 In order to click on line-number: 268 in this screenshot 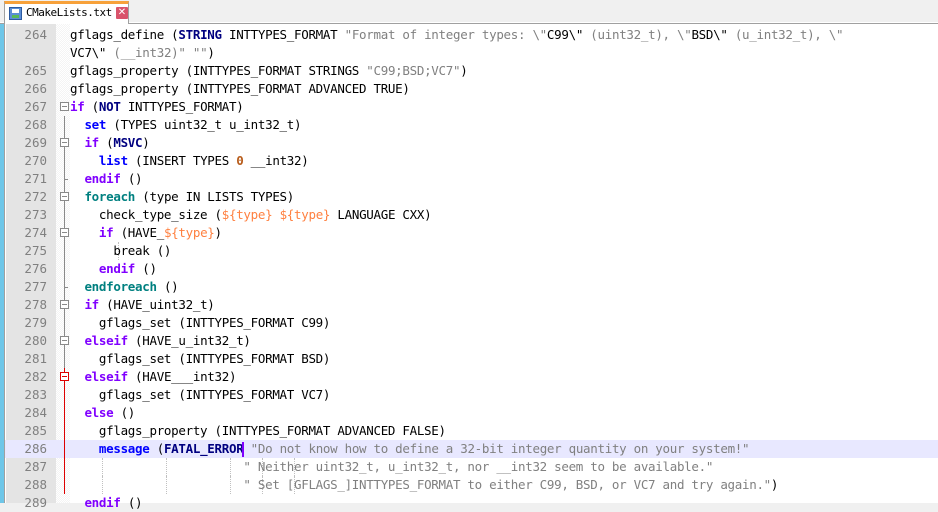, I will do `click(35, 124)`.